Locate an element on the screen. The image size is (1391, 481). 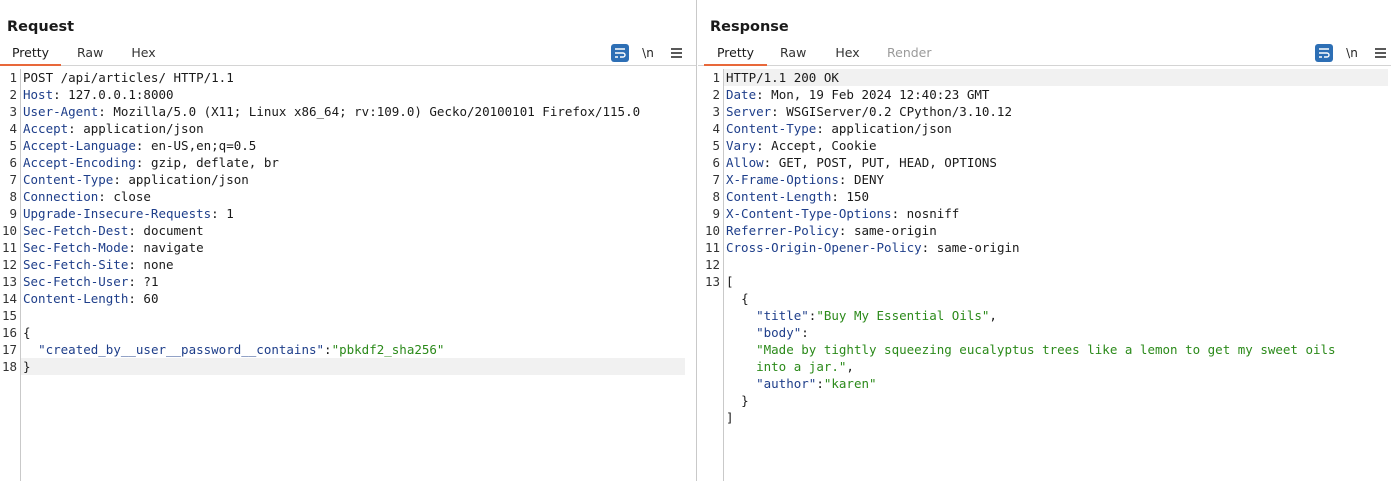
code-line: Accept: application/json is located at coordinates (113, 128).